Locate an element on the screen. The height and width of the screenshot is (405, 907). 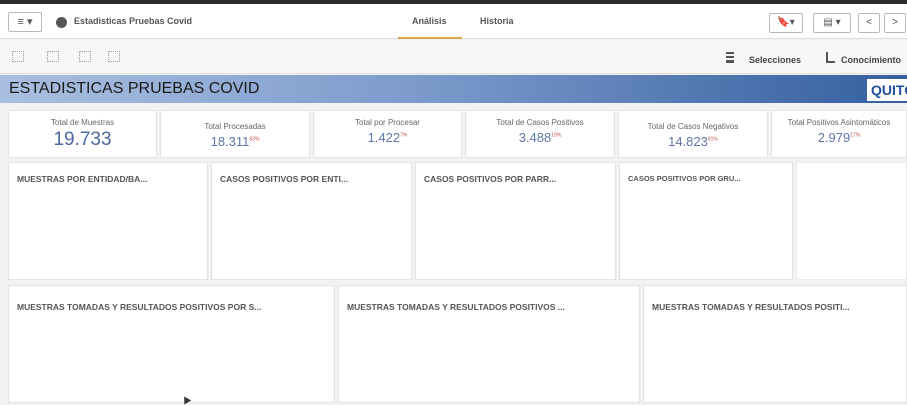
kpi-label: Total por Procesar is located at coordinates (387, 122).